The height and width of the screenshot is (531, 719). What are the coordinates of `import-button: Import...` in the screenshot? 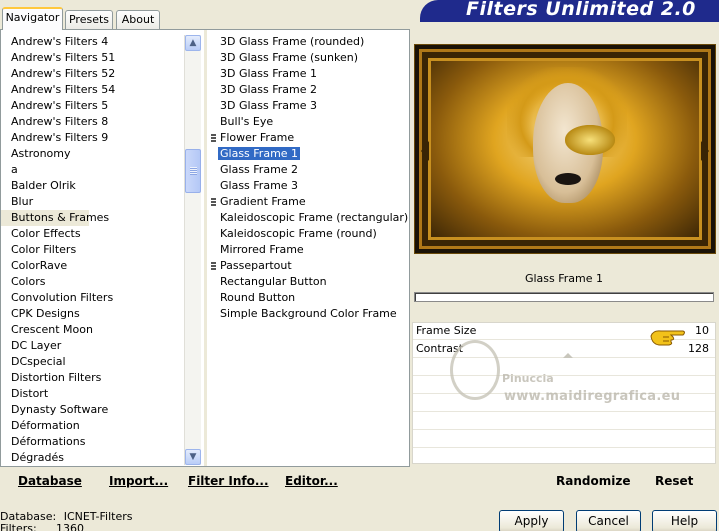 It's located at (138, 481).